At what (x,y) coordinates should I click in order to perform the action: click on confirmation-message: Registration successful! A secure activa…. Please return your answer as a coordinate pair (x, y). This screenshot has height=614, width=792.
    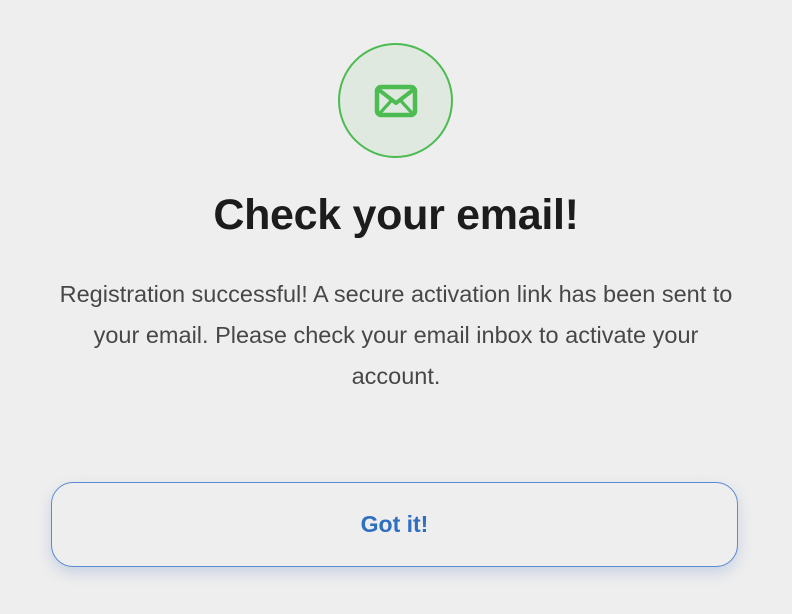
    Looking at the image, I should click on (396, 335).